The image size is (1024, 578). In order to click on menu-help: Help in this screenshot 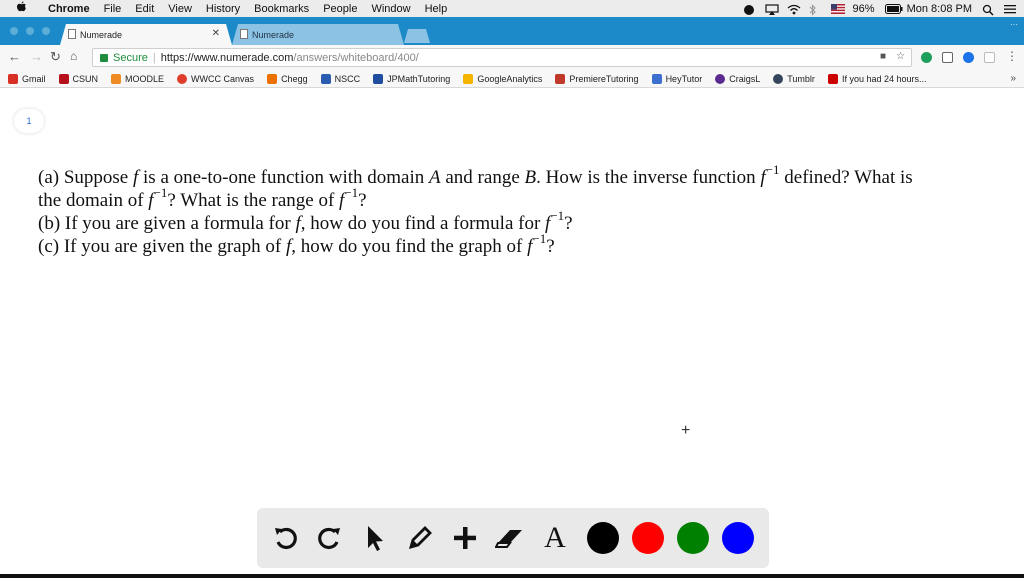, I will do `click(436, 9)`.